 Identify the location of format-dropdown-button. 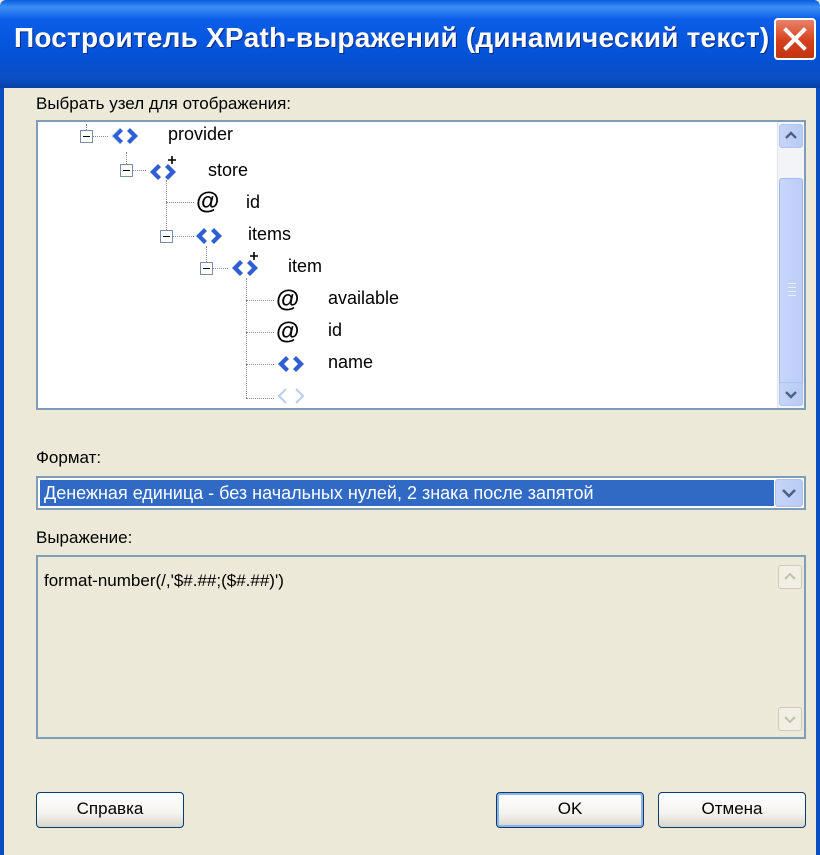
(789, 493).